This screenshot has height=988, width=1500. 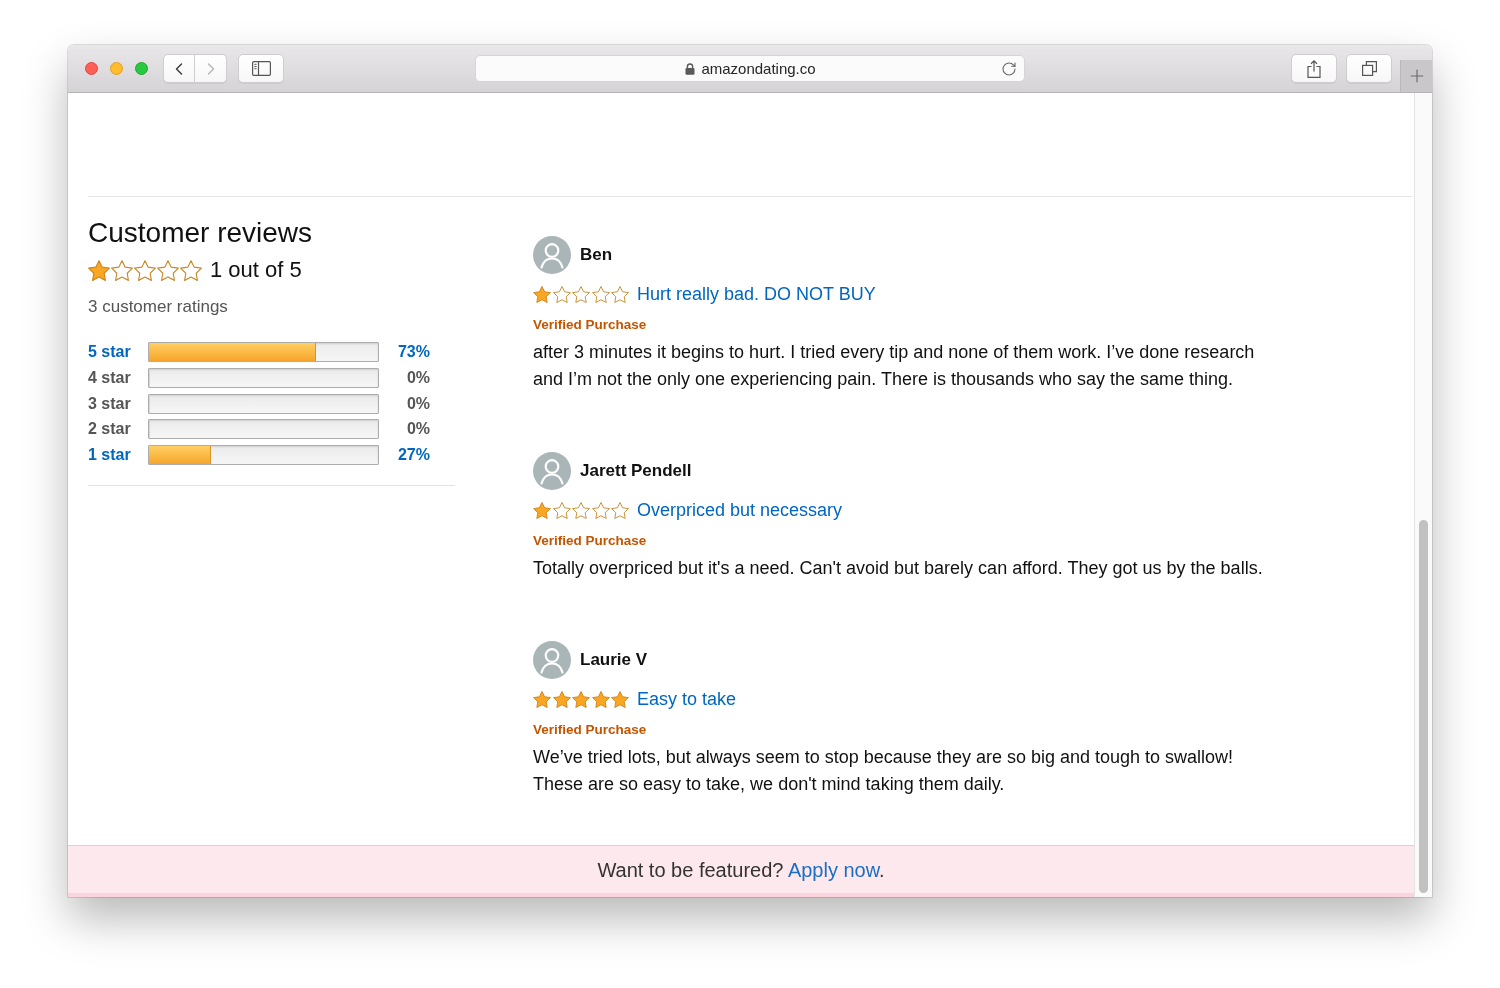 I want to click on review-title-link: Overpriced but necessary, so click(x=740, y=510).